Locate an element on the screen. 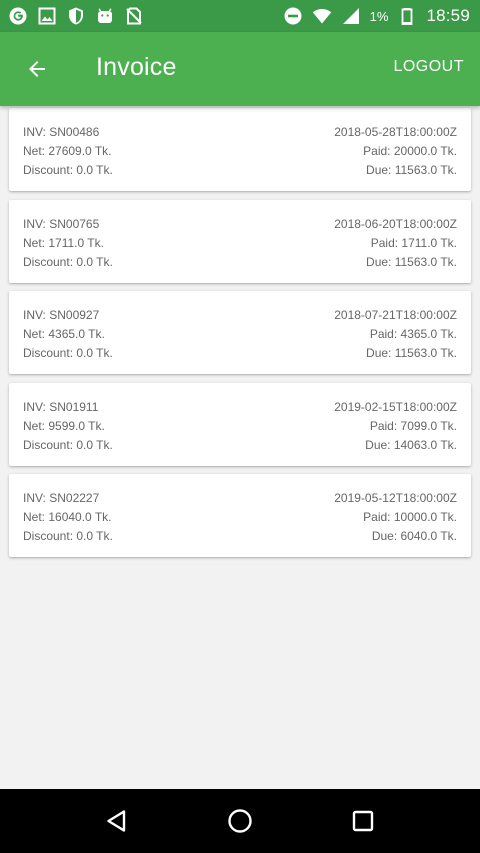 This screenshot has width=480, height=853. app-bar: Invoice LOGOUT is located at coordinates (240, 69).